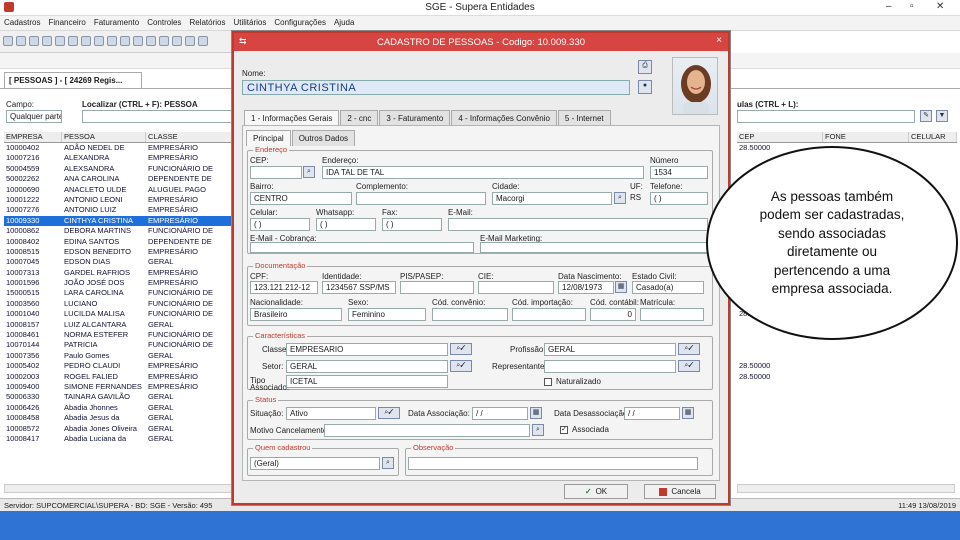  What do you see at coordinates (553, 463) in the screenshot?
I see `observacao-input` at bounding box center [553, 463].